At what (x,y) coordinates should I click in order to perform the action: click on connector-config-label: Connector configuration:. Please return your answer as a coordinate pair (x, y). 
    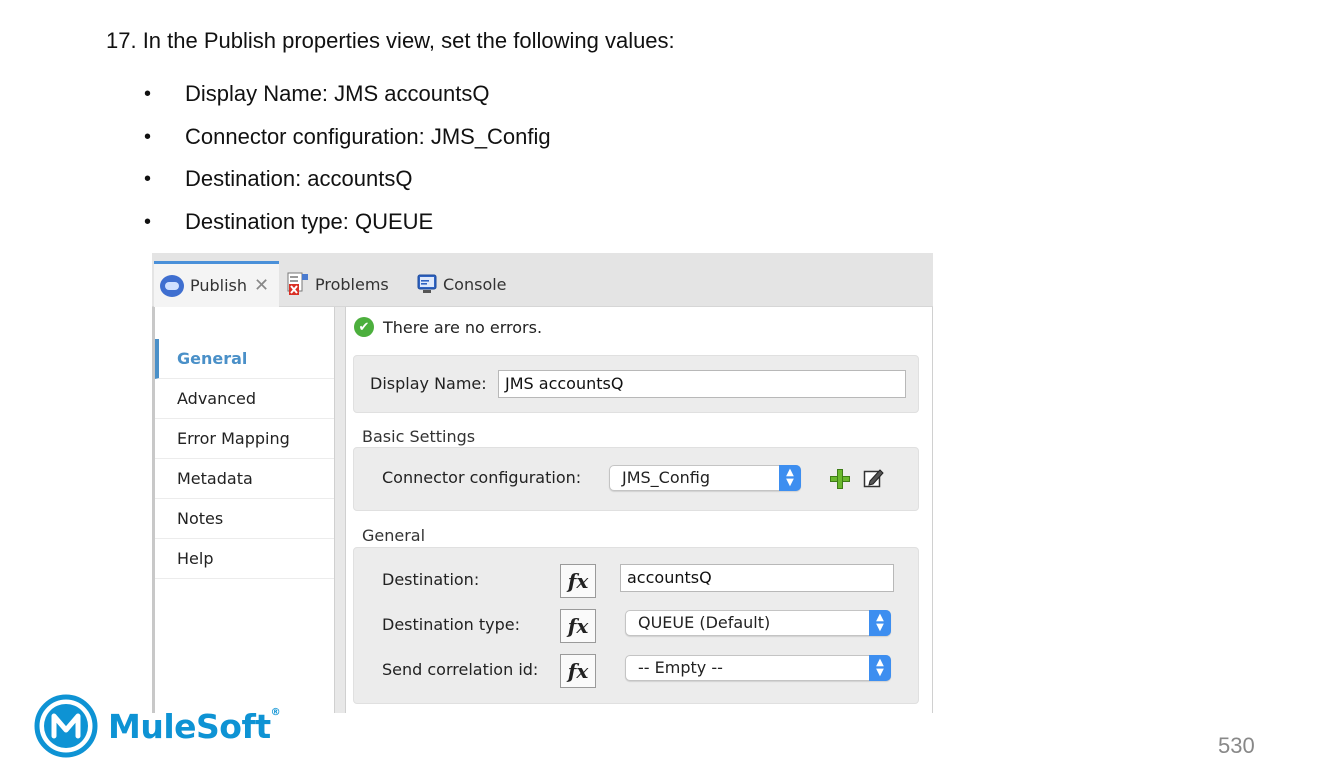
    Looking at the image, I should click on (482, 477).